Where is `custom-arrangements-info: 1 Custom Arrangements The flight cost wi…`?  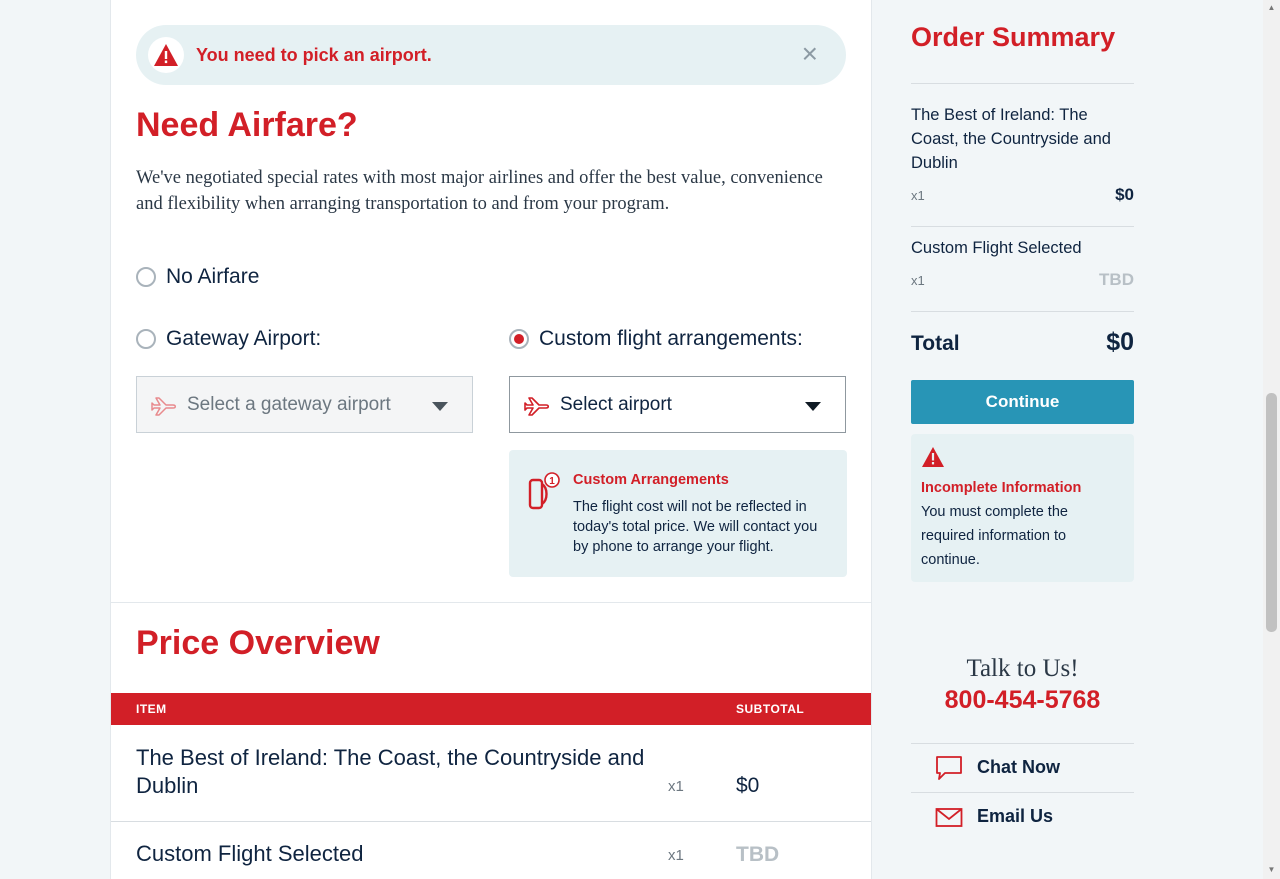 custom-arrangements-info: 1 Custom Arrangements The flight cost wi… is located at coordinates (678, 513).